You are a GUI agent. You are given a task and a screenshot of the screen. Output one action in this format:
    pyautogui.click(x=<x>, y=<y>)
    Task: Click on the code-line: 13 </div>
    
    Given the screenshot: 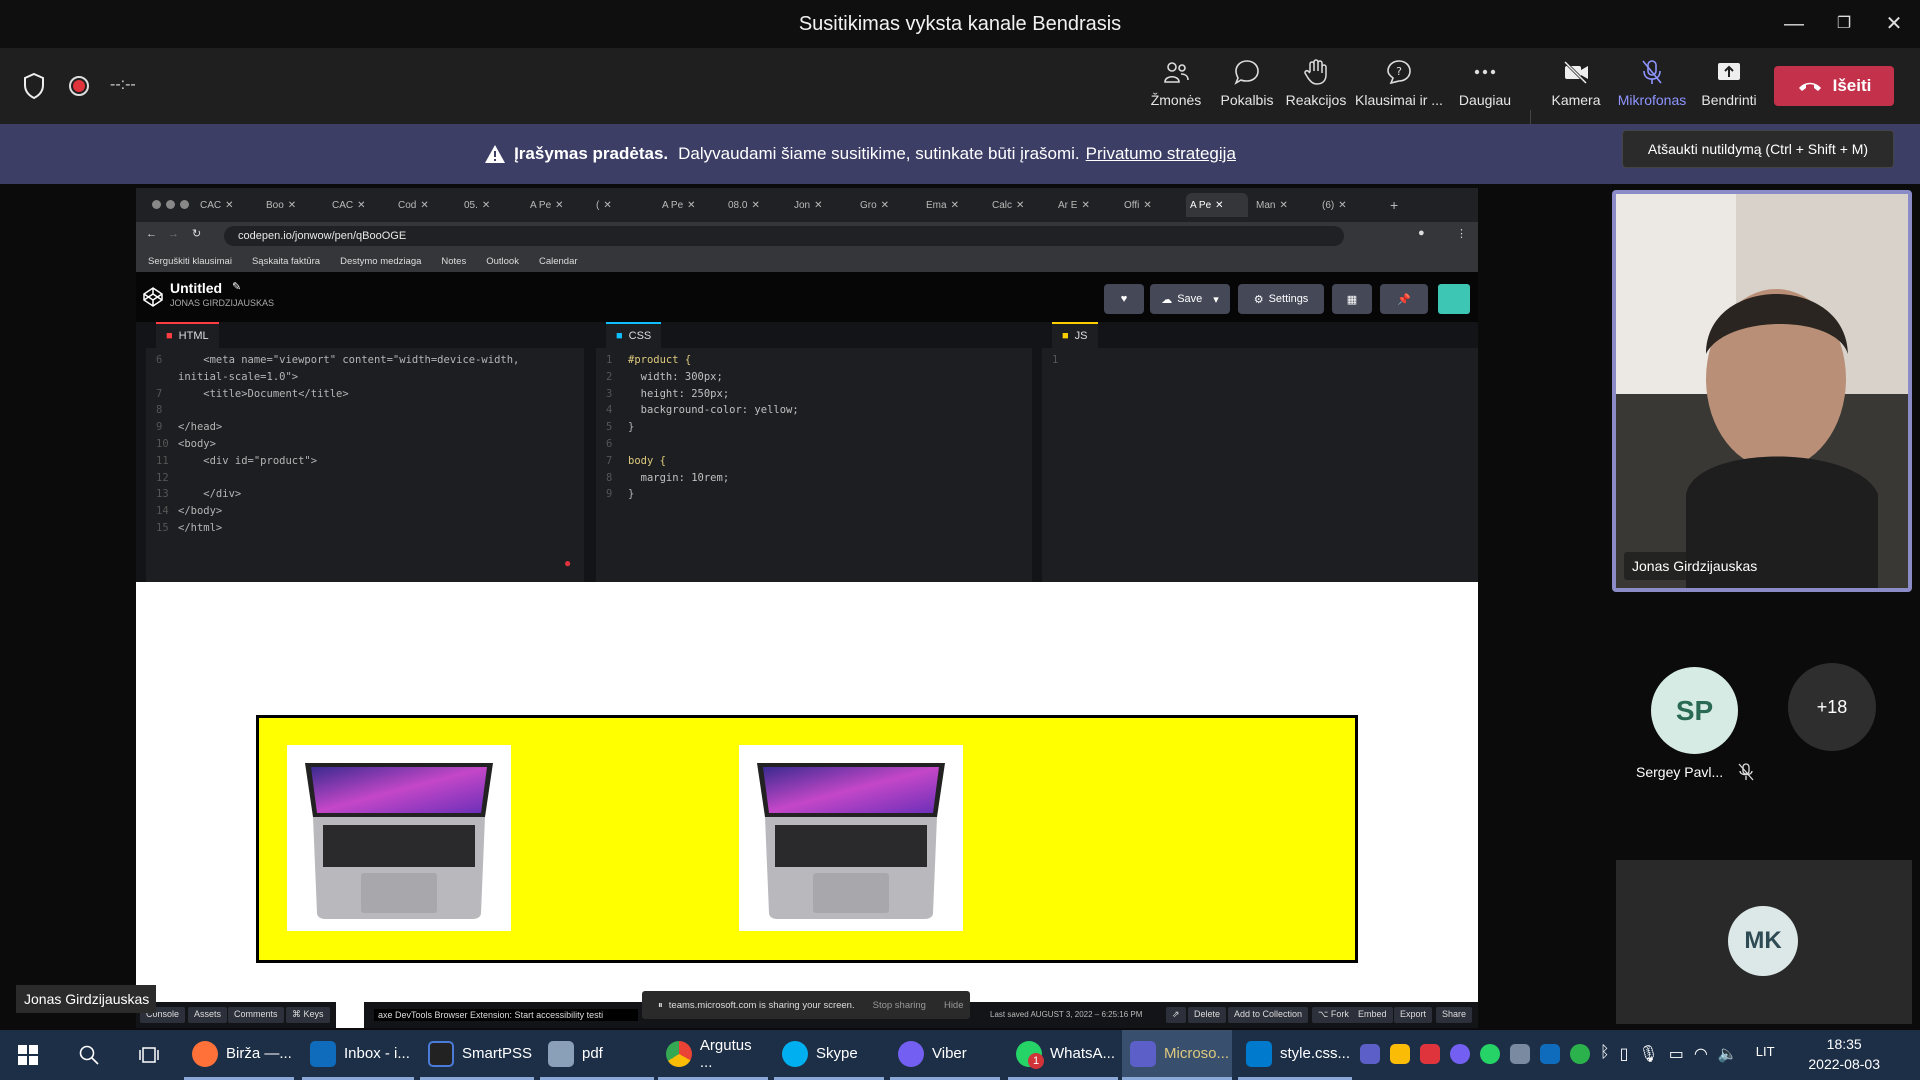 What is the action you would take?
    pyautogui.click(x=370, y=494)
    